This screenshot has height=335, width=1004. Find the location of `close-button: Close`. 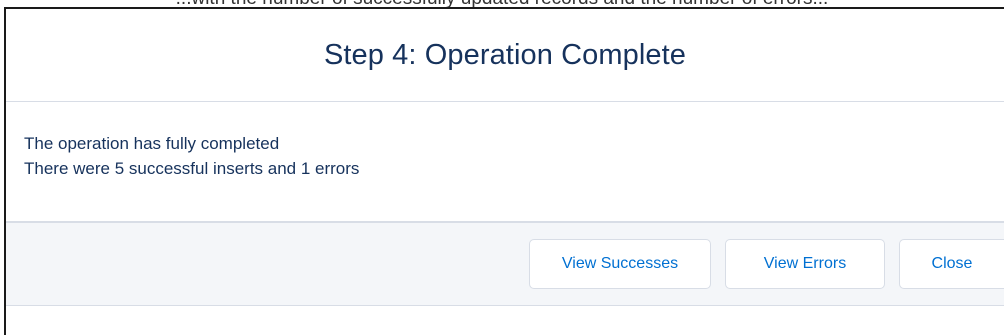

close-button: Close is located at coordinates (951, 264).